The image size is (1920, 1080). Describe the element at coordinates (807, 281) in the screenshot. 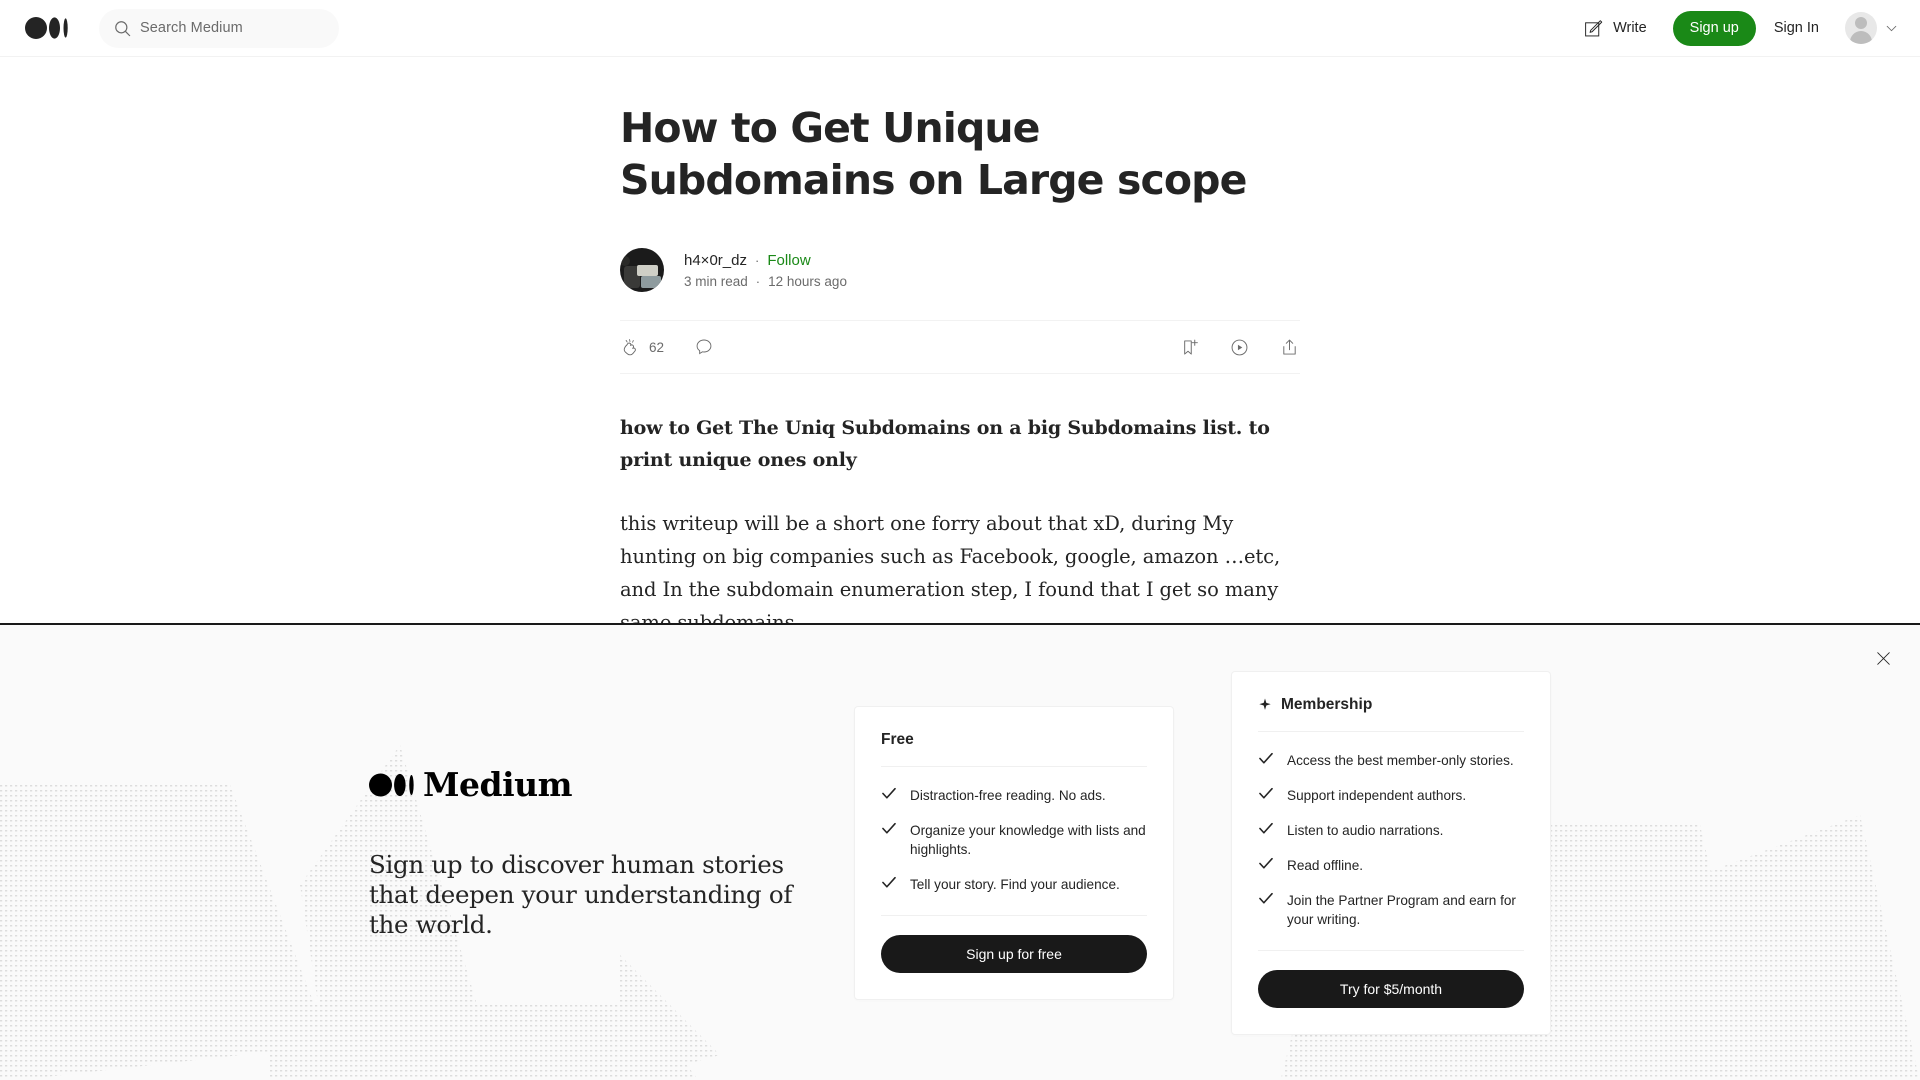

I see `published-time: 12 hours ago` at that location.